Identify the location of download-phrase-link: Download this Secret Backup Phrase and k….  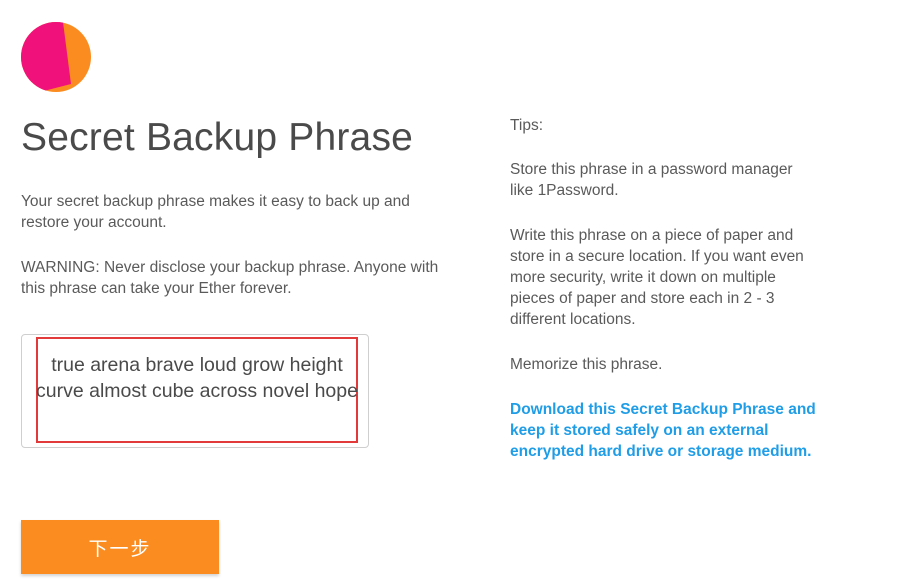
(665, 430).